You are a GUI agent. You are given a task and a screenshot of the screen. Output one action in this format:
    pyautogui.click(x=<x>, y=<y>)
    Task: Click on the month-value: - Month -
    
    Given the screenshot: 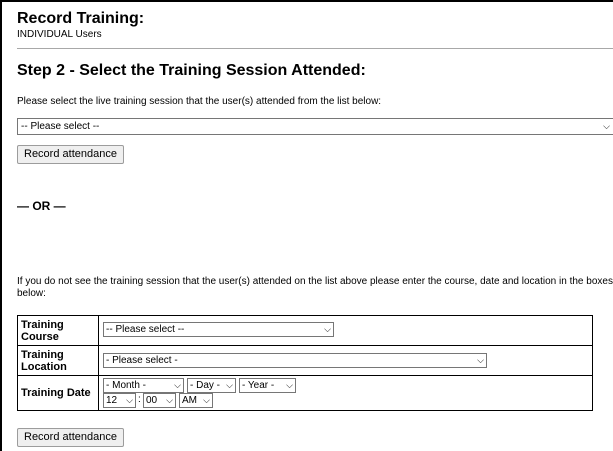 What is the action you would take?
    pyautogui.click(x=126, y=385)
    